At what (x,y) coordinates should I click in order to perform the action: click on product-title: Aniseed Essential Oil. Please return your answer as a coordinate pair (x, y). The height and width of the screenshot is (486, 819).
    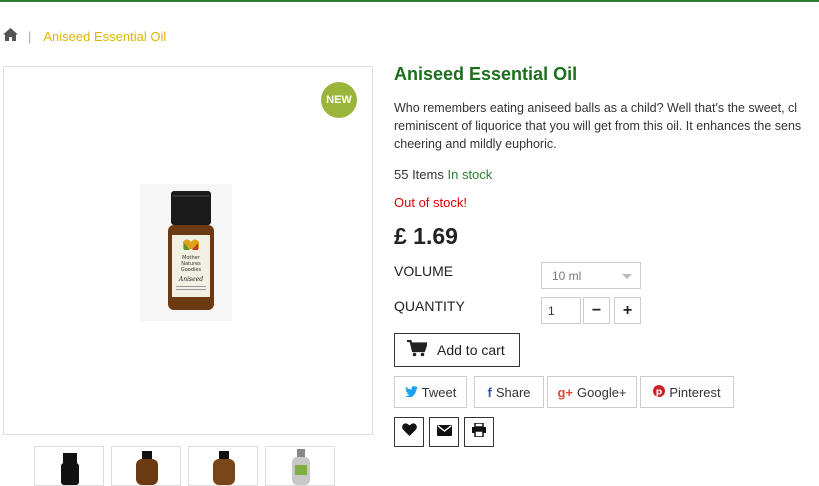
    Looking at the image, I should click on (486, 74).